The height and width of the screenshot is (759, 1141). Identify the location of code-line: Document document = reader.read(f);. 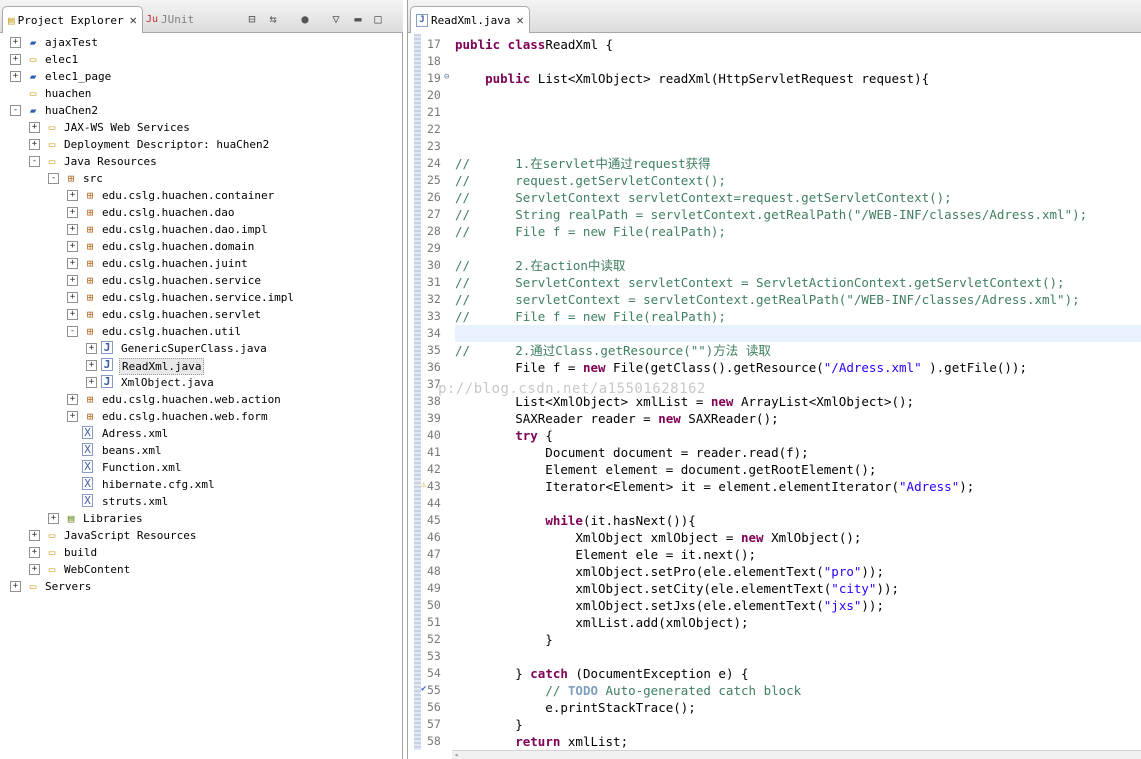
(631, 452).